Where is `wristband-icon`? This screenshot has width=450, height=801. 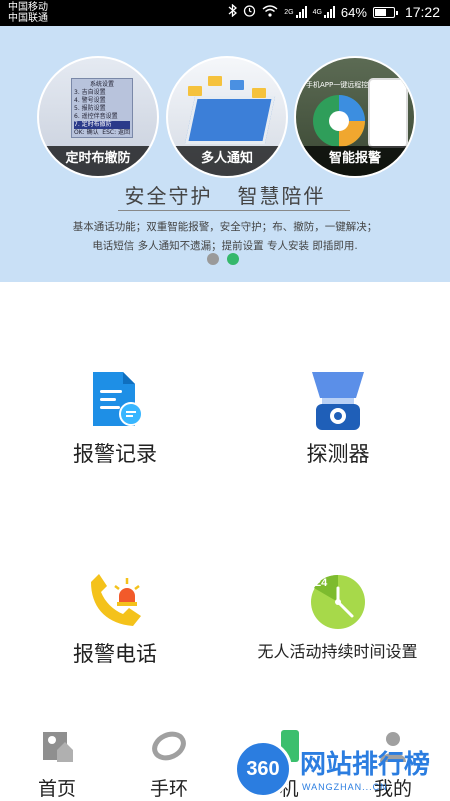 wristband-icon is located at coordinates (169, 746).